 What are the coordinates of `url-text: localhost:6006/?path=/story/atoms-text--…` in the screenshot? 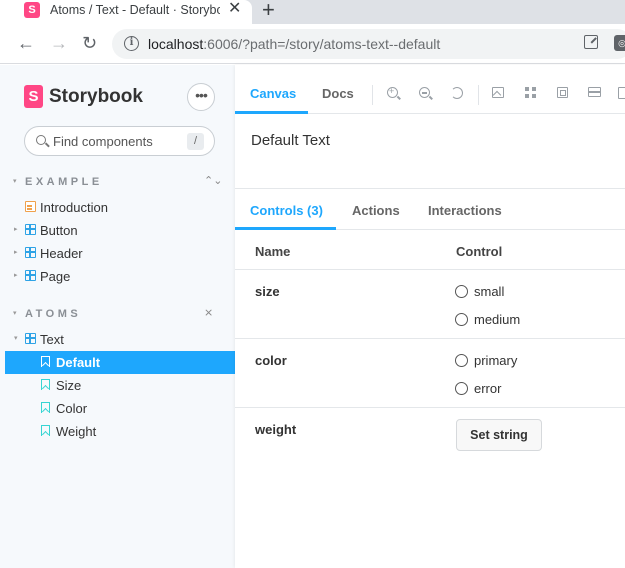 It's located at (294, 44).